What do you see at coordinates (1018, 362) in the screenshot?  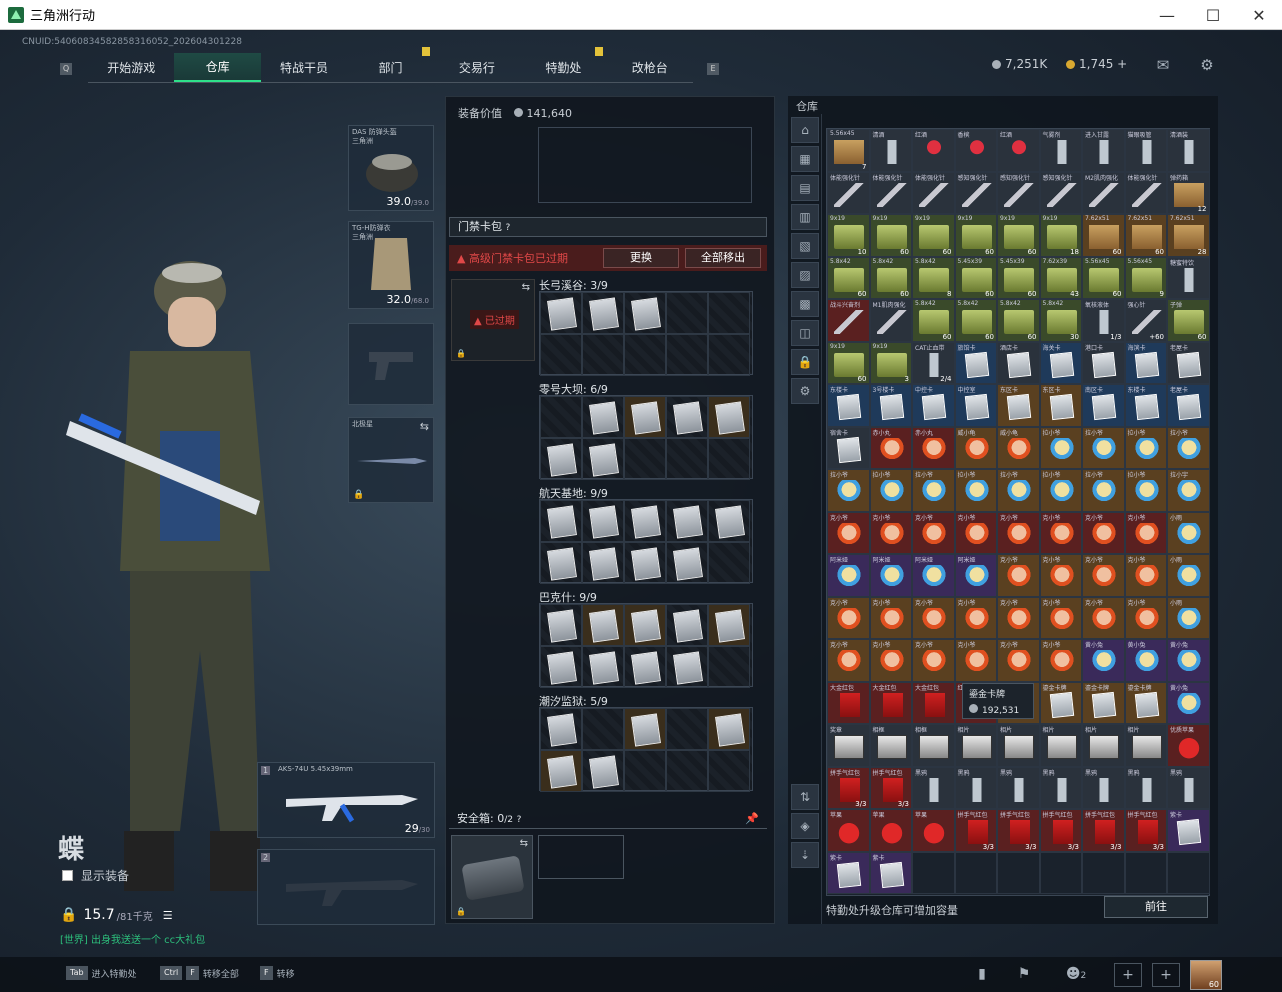 I see `warehouse-item: 酒店卡` at bounding box center [1018, 362].